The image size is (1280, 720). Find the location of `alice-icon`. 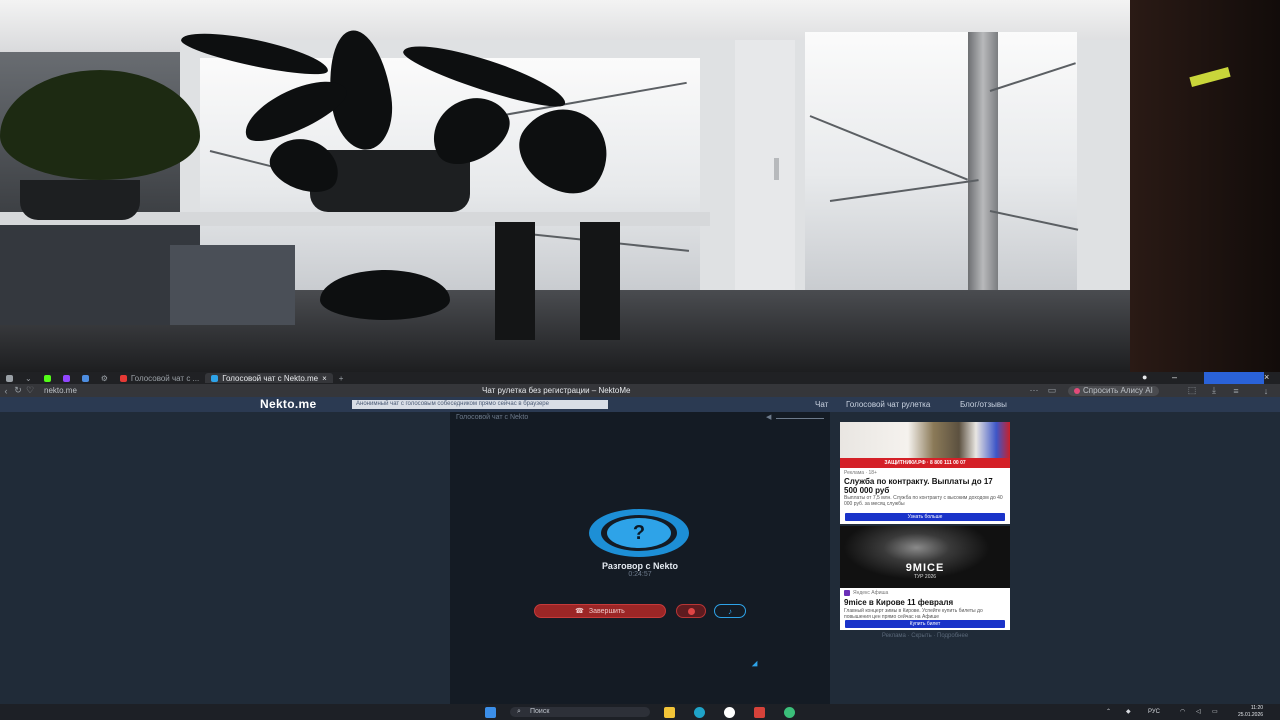

alice-icon is located at coordinates (1077, 390).